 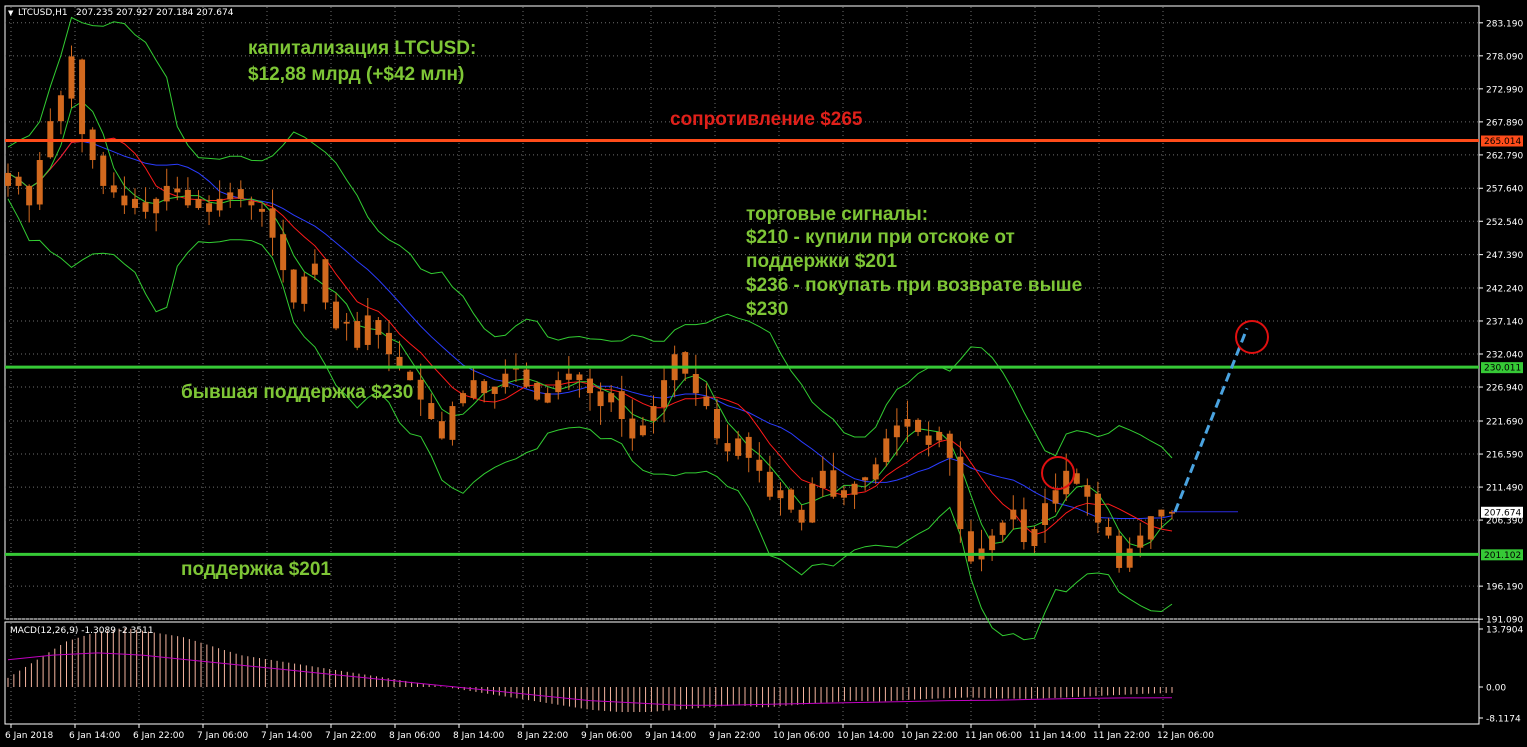 I want to click on price-tick-label: 221.690, so click(x=1504, y=423).